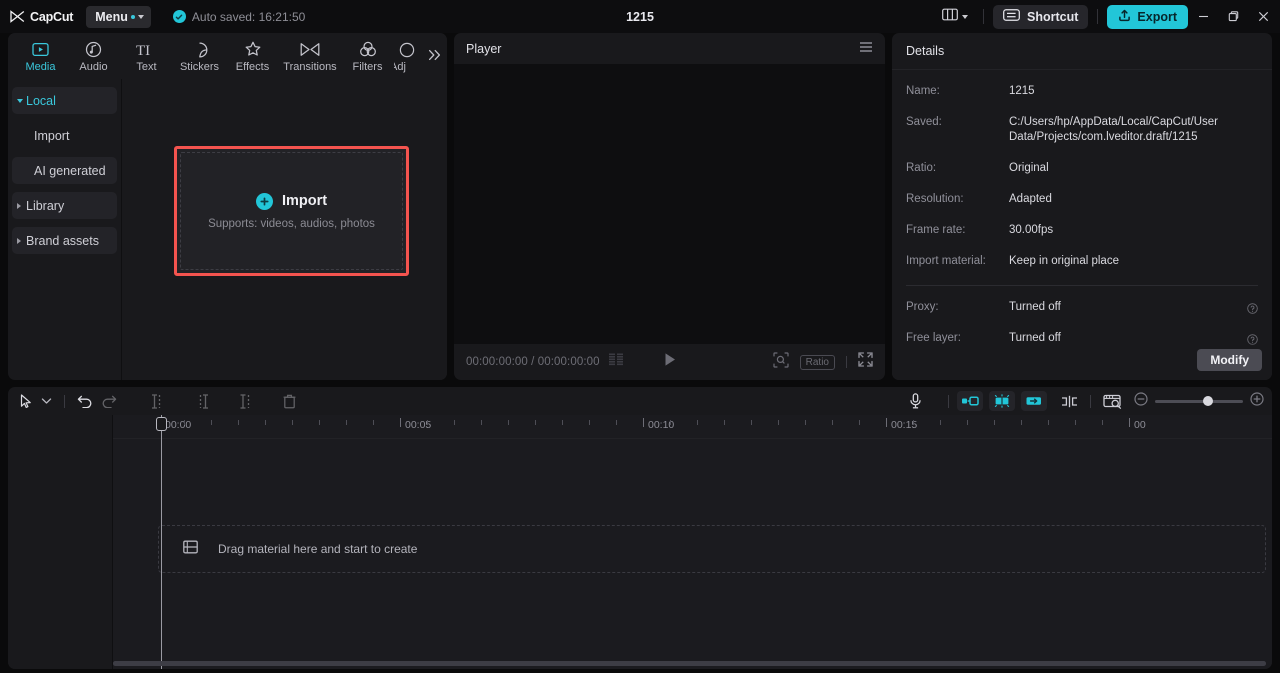 The height and width of the screenshot is (673, 1280). Describe the element at coordinates (866, 49) in the screenshot. I see `player-menu-button` at that location.